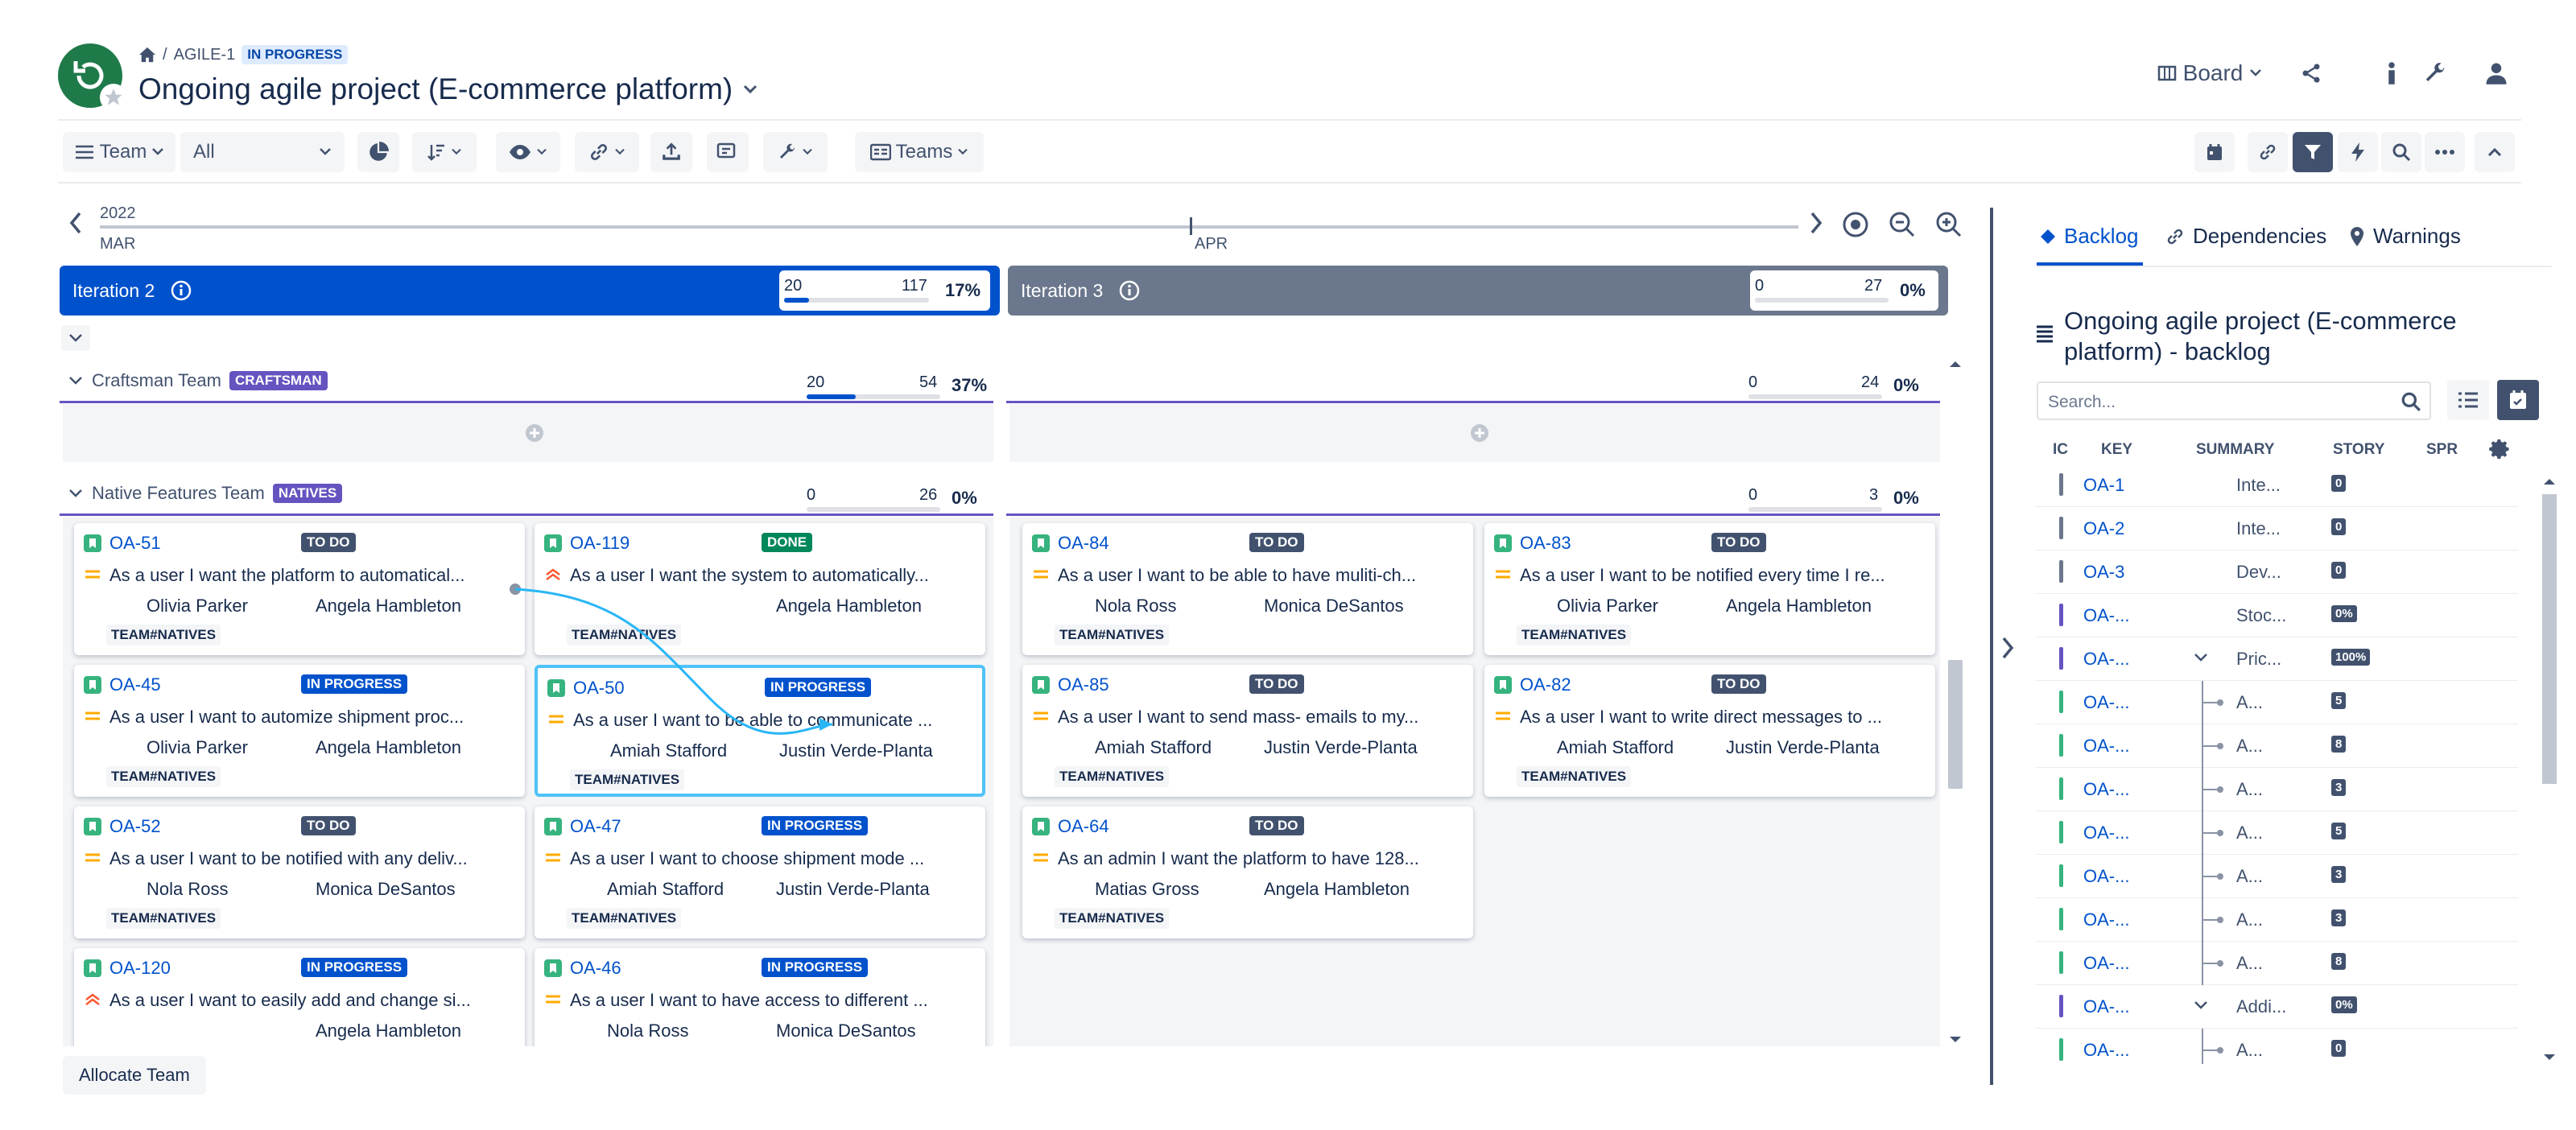 The height and width of the screenshot is (1130, 2576). I want to click on backlog-row: OA-3 Dev... 0, so click(2276, 572).